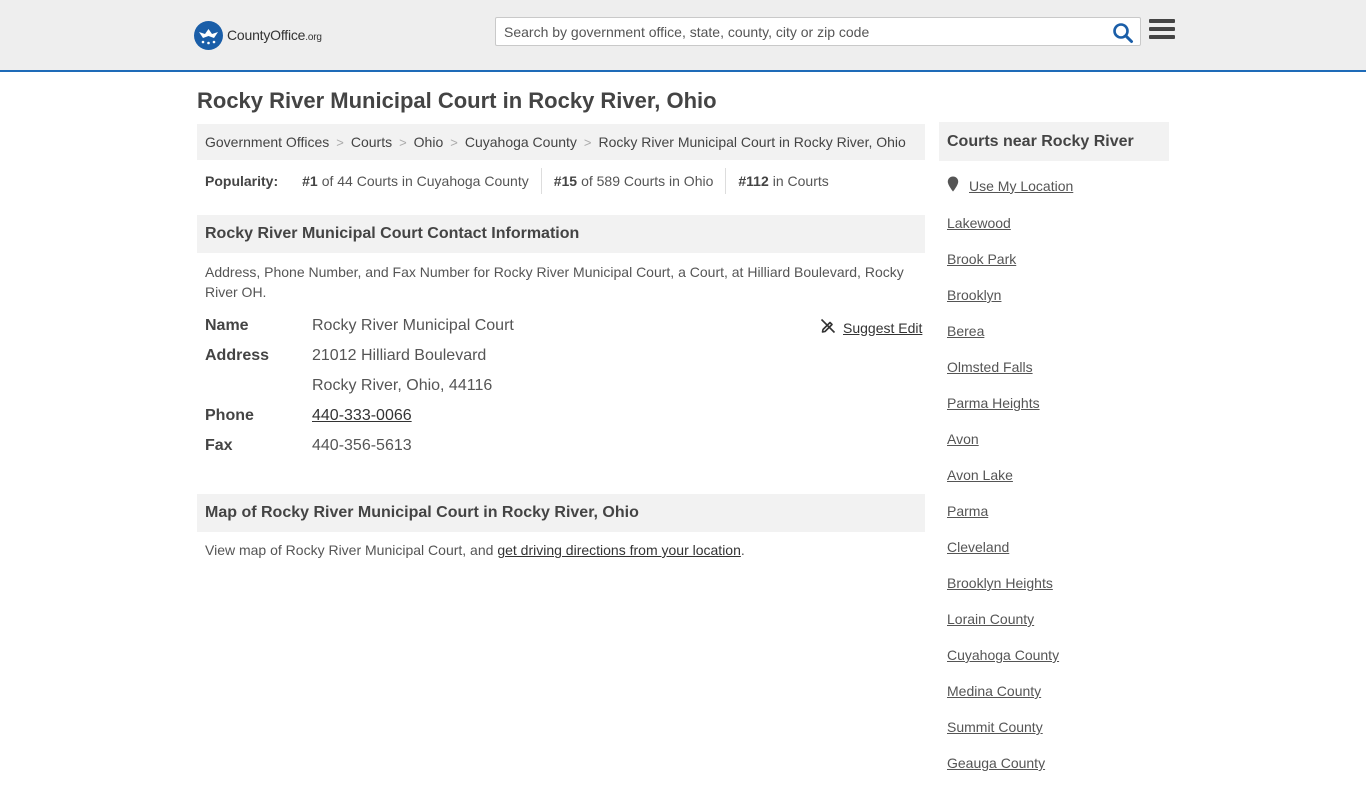 The height and width of the screenshot is (788, 1366). What do you see at coordinates (242, 181) in the screenshot?
I see `popularity-label: Popularity:` at bounding box center [242, 181].